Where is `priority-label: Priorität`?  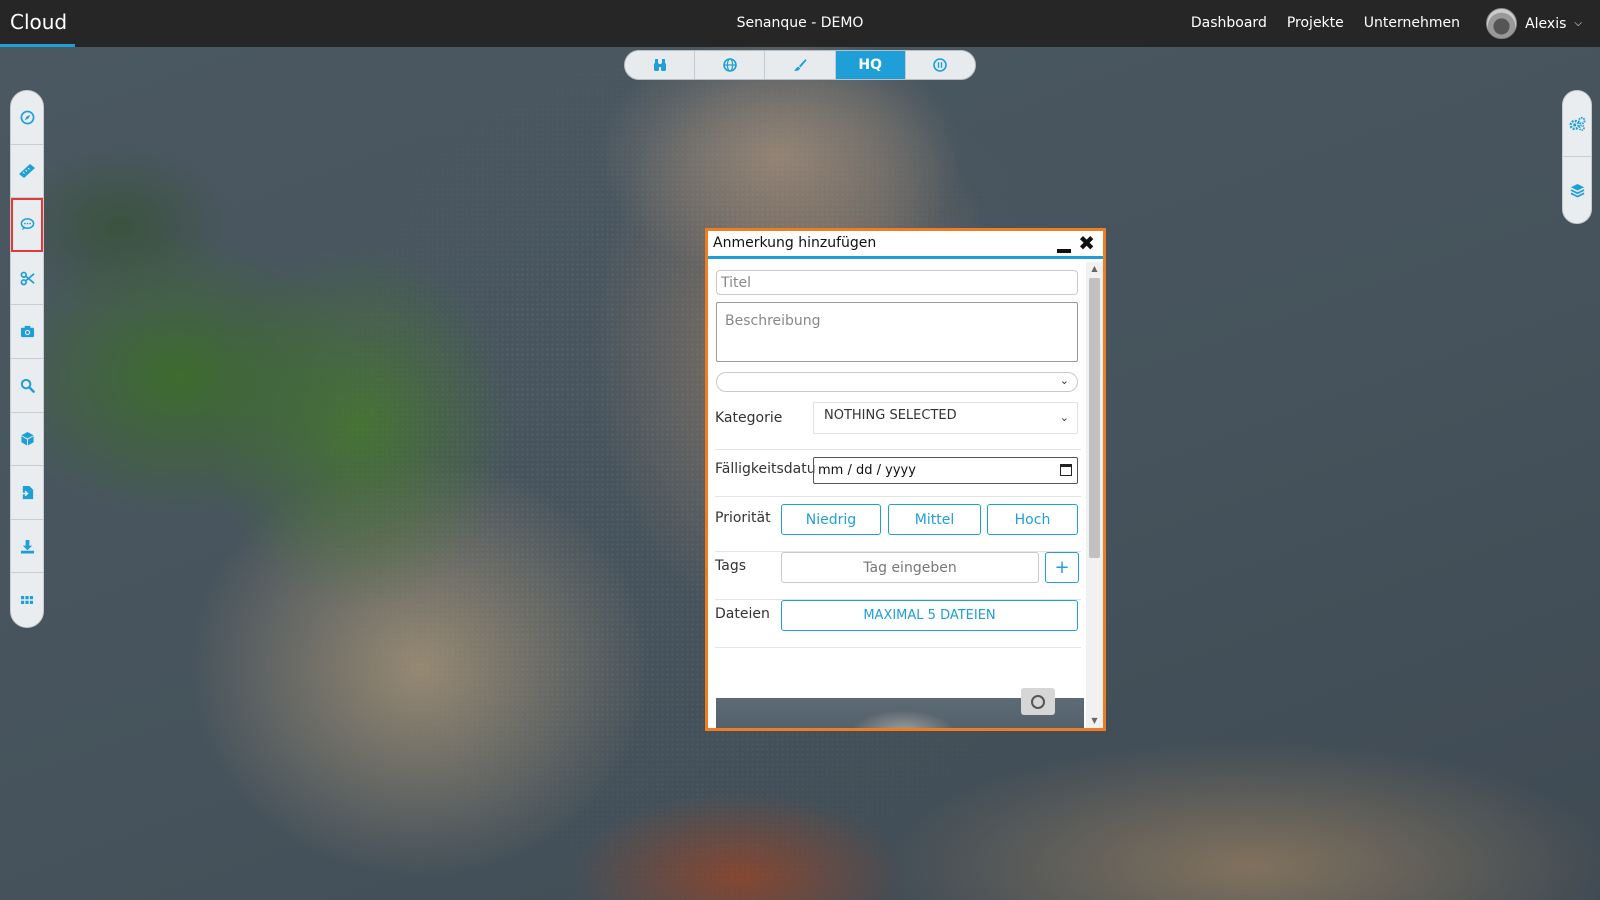
priority-label: Priorität is located at coordinates (743, 518).